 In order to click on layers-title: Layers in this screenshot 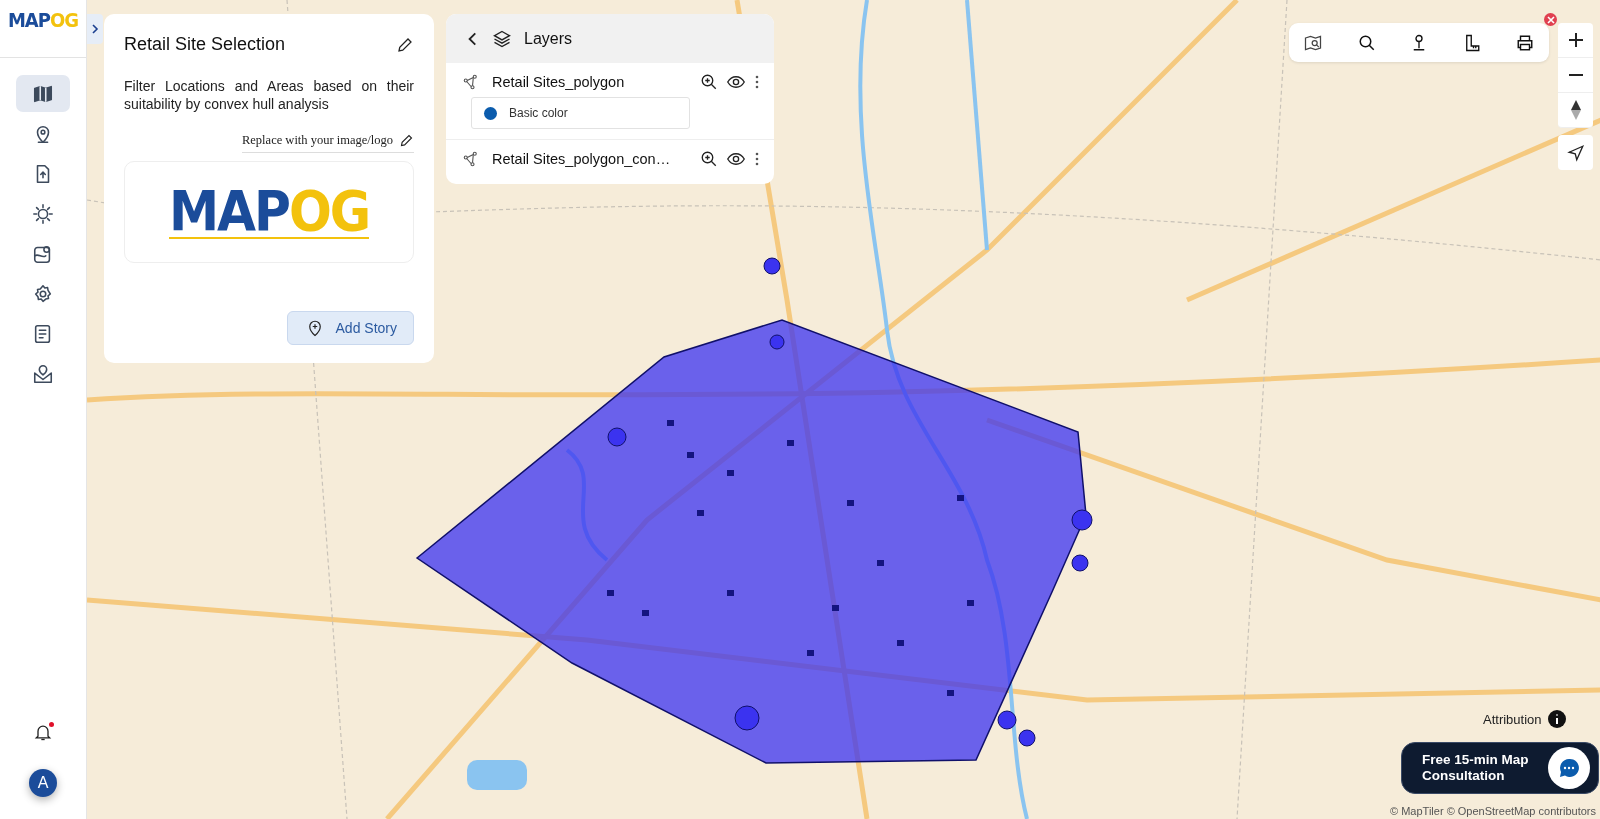, I will do `click(548, 38)`.